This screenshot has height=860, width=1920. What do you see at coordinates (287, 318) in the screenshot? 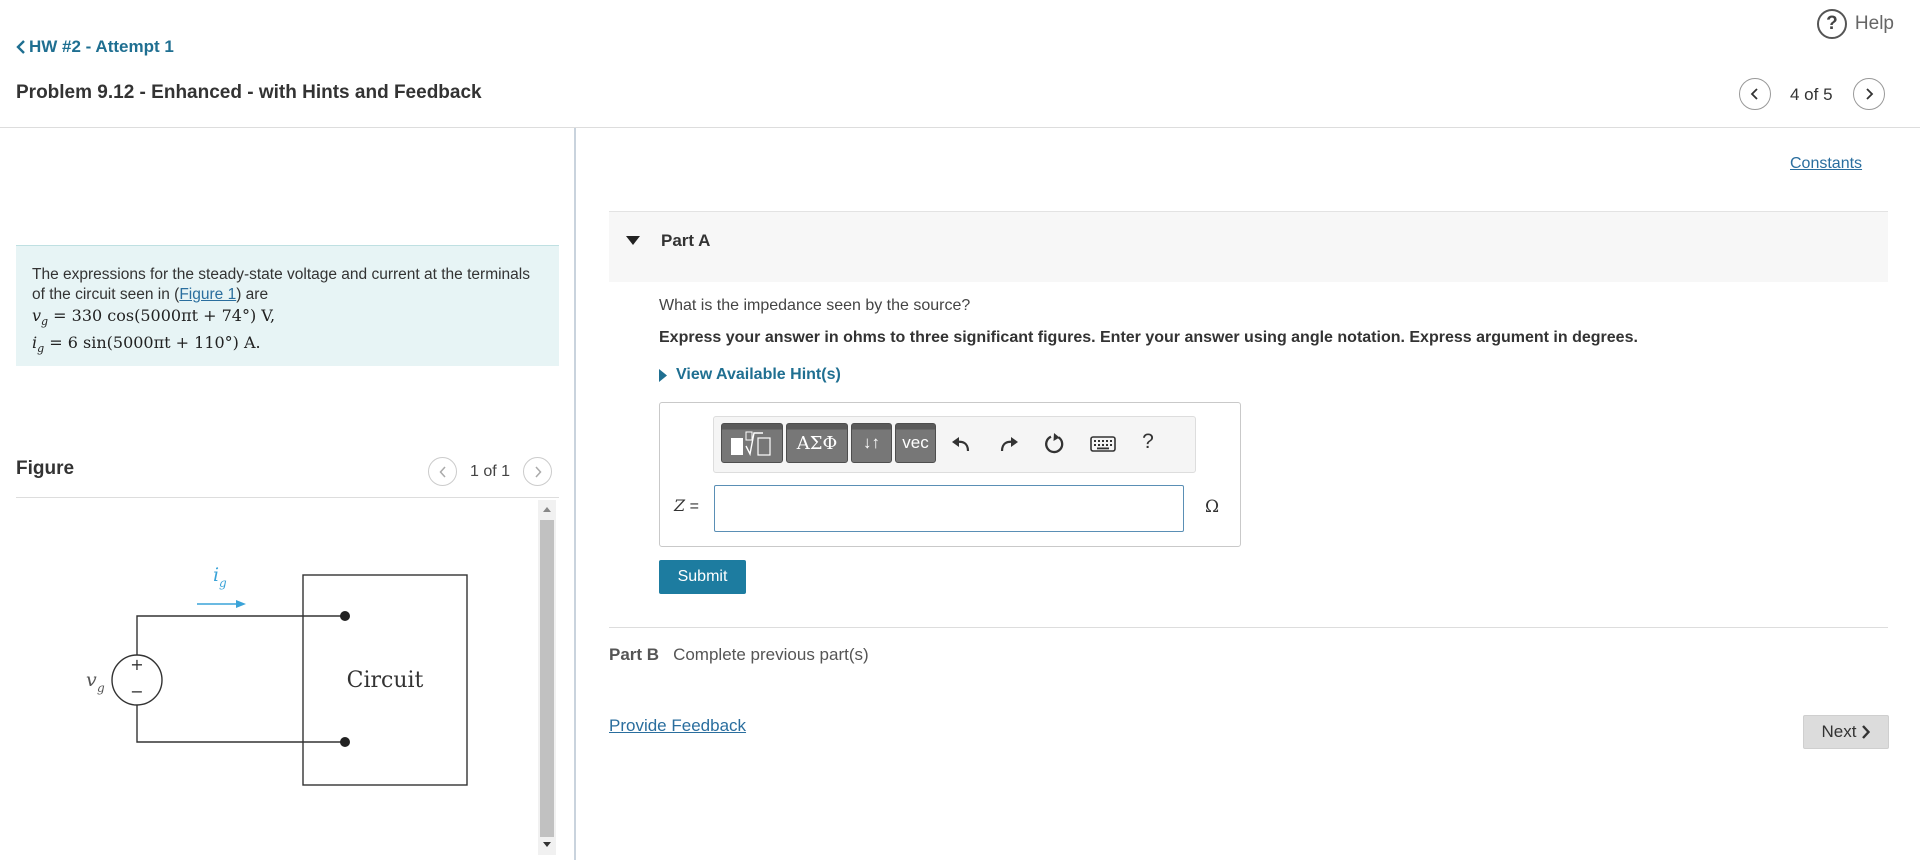
I see `voltage-equation: vg = 330 cos(5000πt + 74°) V,` at bounding box center [287, 318].